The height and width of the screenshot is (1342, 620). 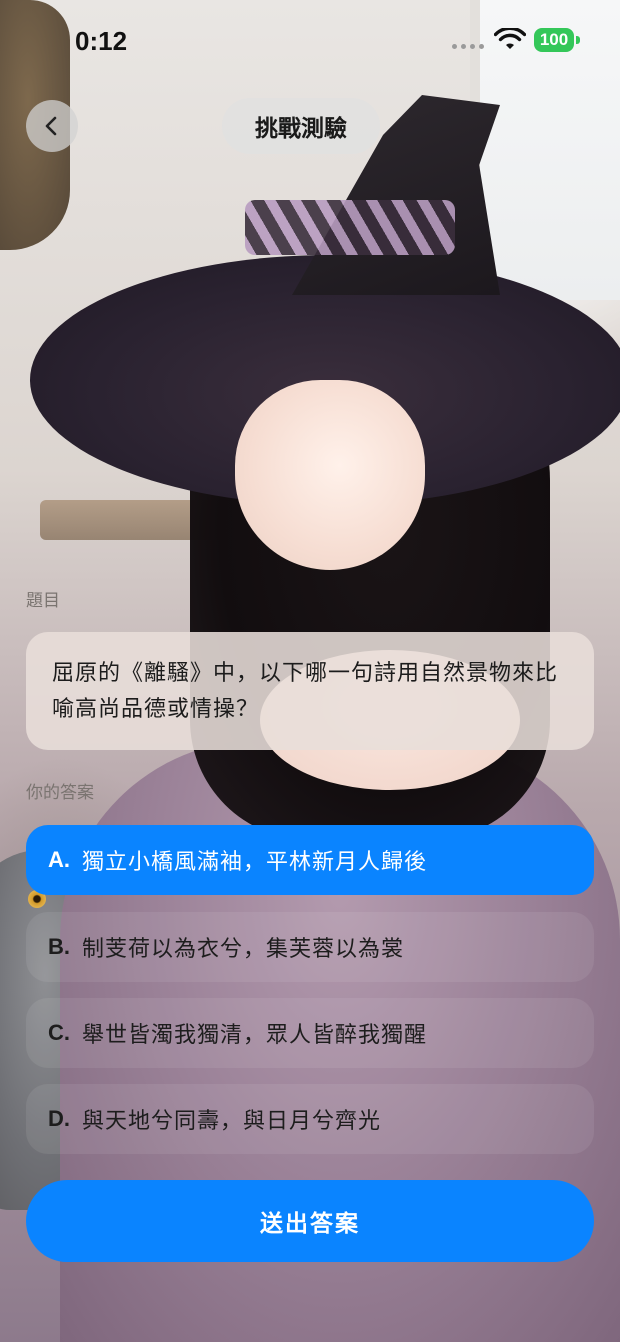 I want to click on chevron-left-icon, so click(x=51, y=126).